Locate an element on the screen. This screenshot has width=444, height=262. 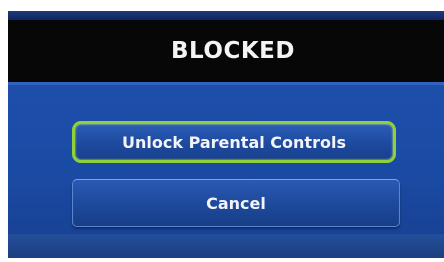
cancel-button-label: Cancel is located at coordinates (236, 203).